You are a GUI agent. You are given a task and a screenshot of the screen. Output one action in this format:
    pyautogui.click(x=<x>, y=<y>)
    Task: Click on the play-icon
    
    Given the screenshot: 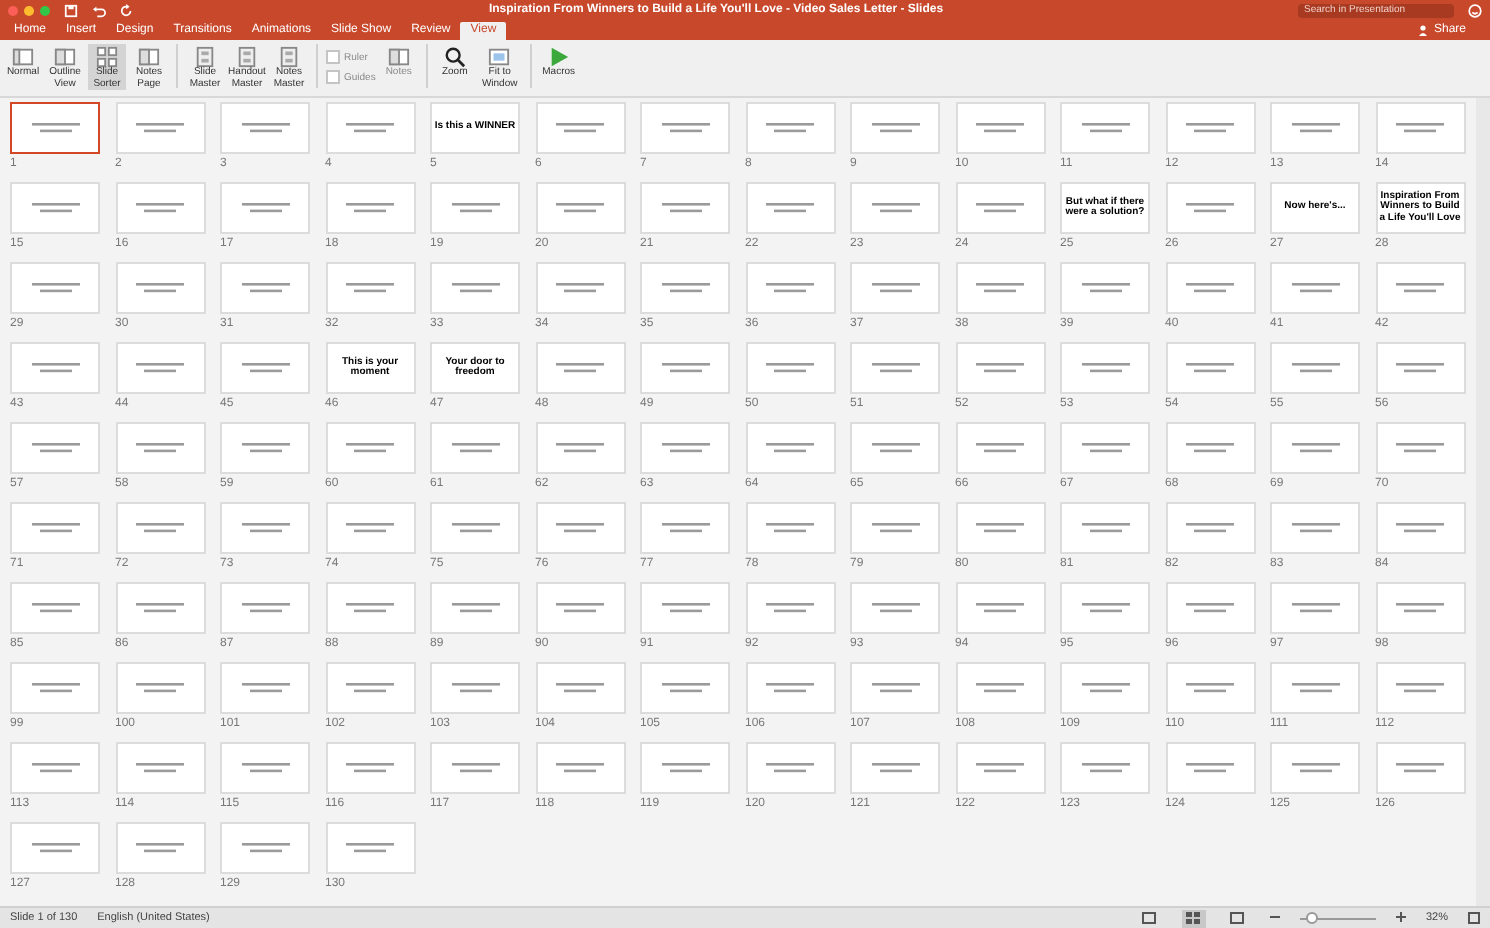 What is the action you would take?
    pyautogui.click(x=558, y=57)
    